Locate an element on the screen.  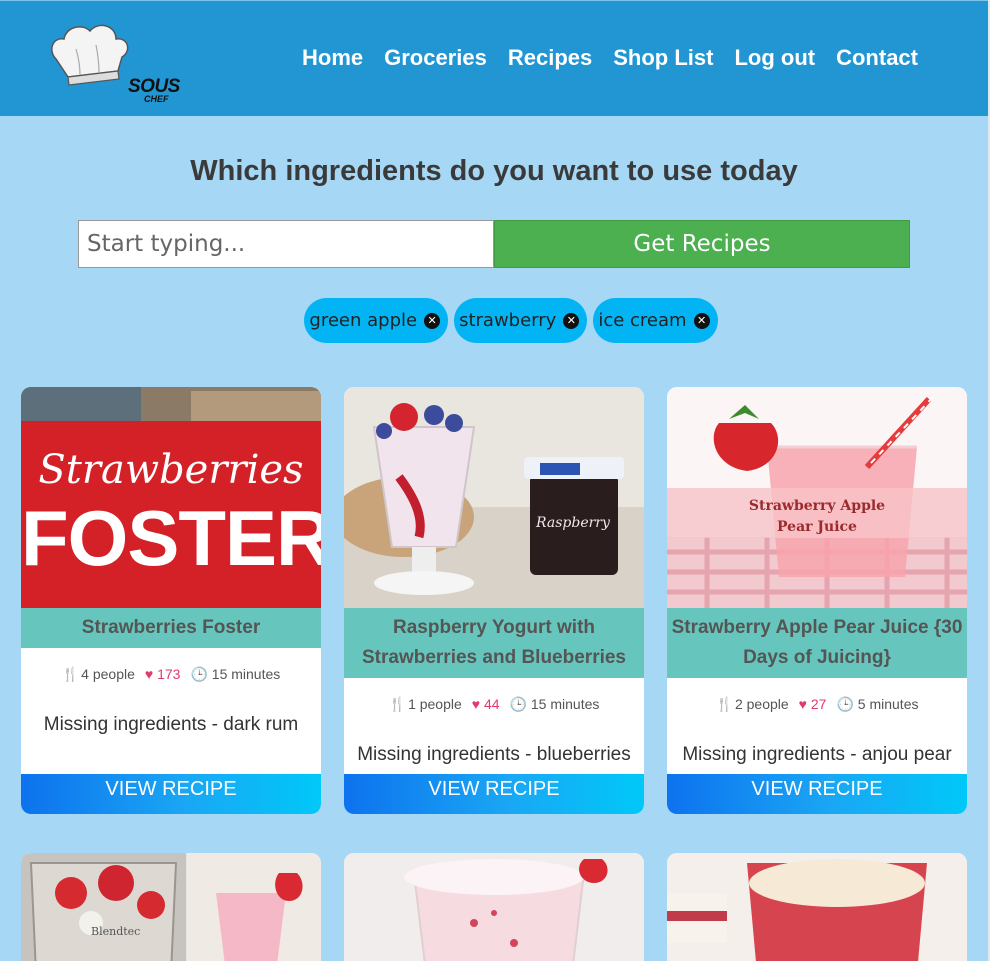
chip-label: strawberry is located at coordinates (508, 320).